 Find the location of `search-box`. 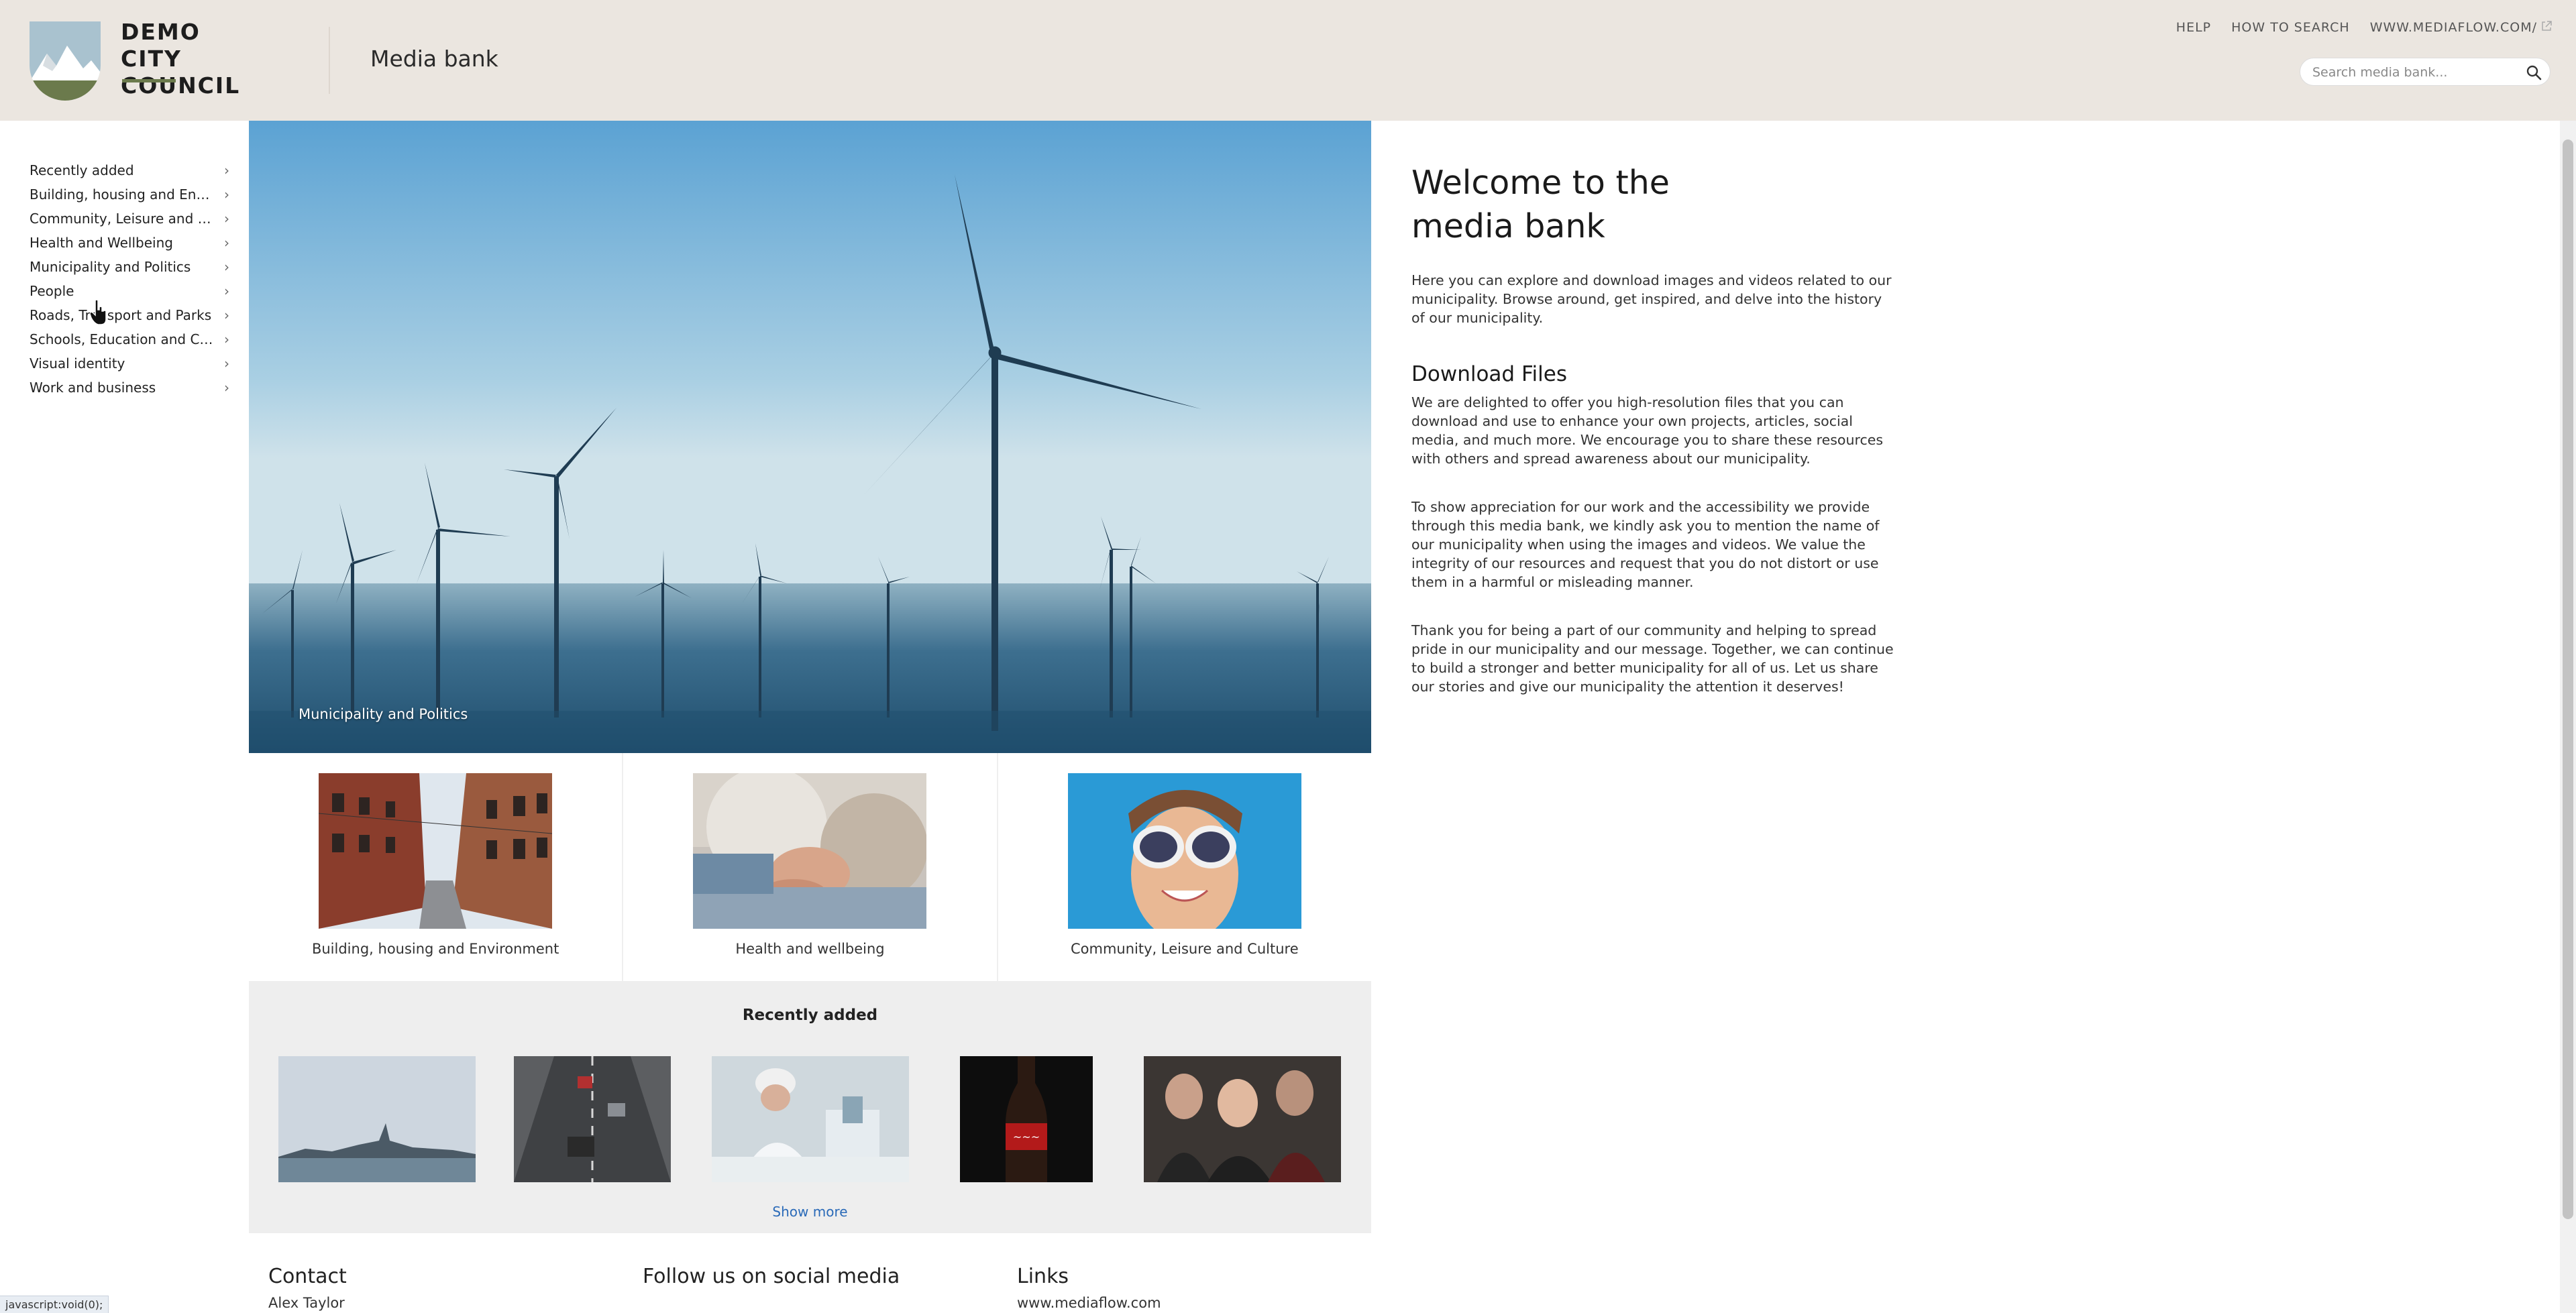

search-box is located at coordinates (2425, 72).